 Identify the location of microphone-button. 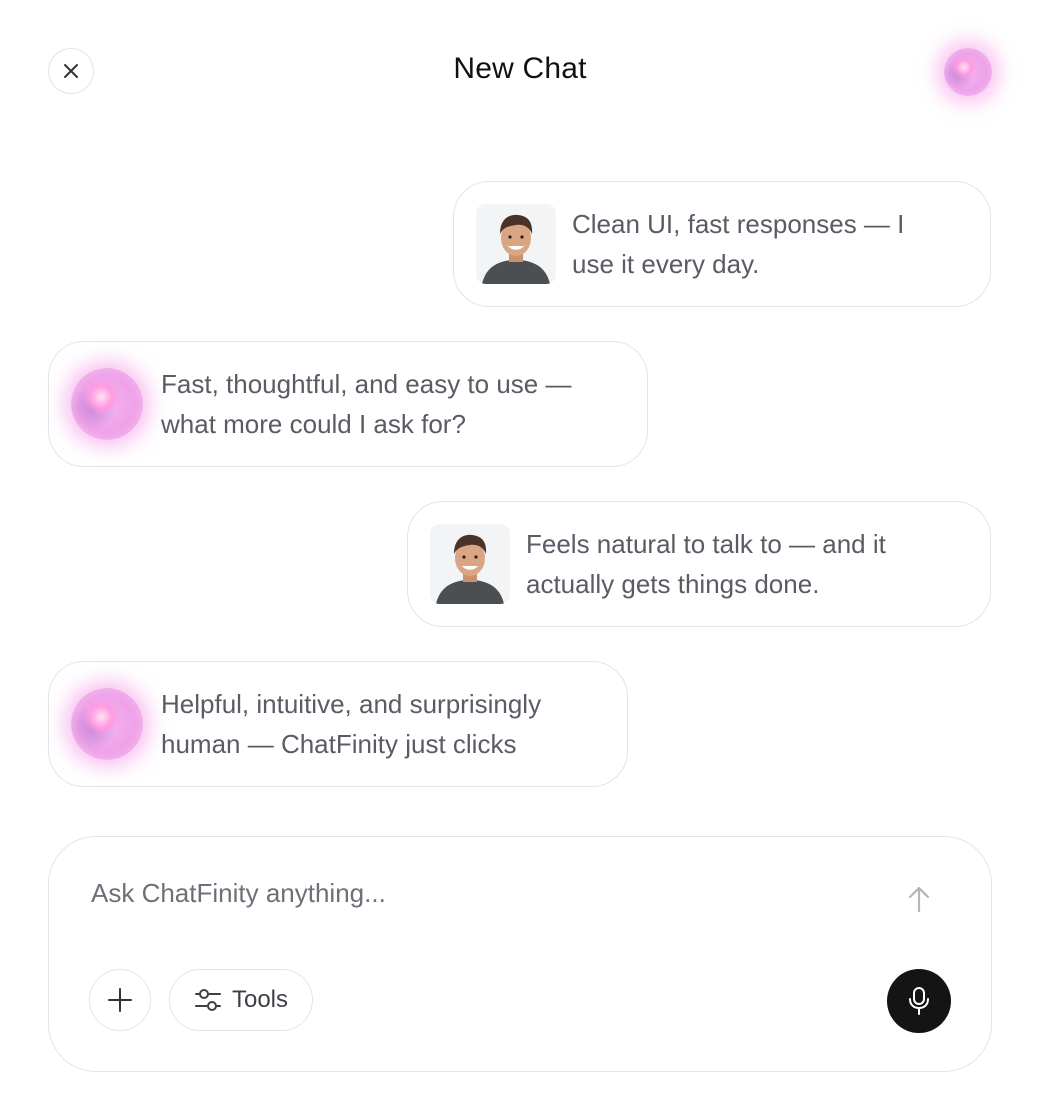
(919, 1001).